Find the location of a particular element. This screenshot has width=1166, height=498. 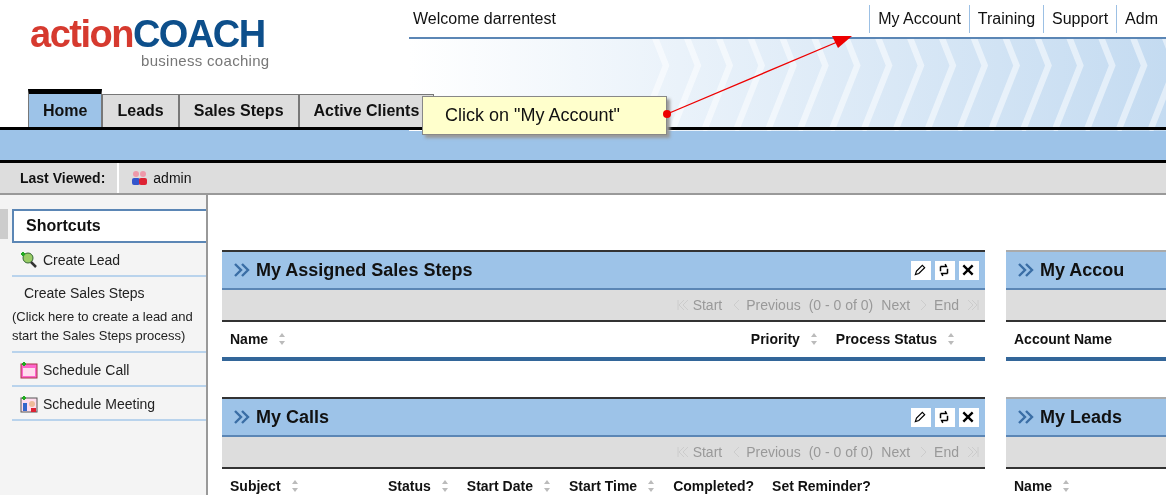

last-viewed-label: Last Viewed: is located at coordinates (60, 178).